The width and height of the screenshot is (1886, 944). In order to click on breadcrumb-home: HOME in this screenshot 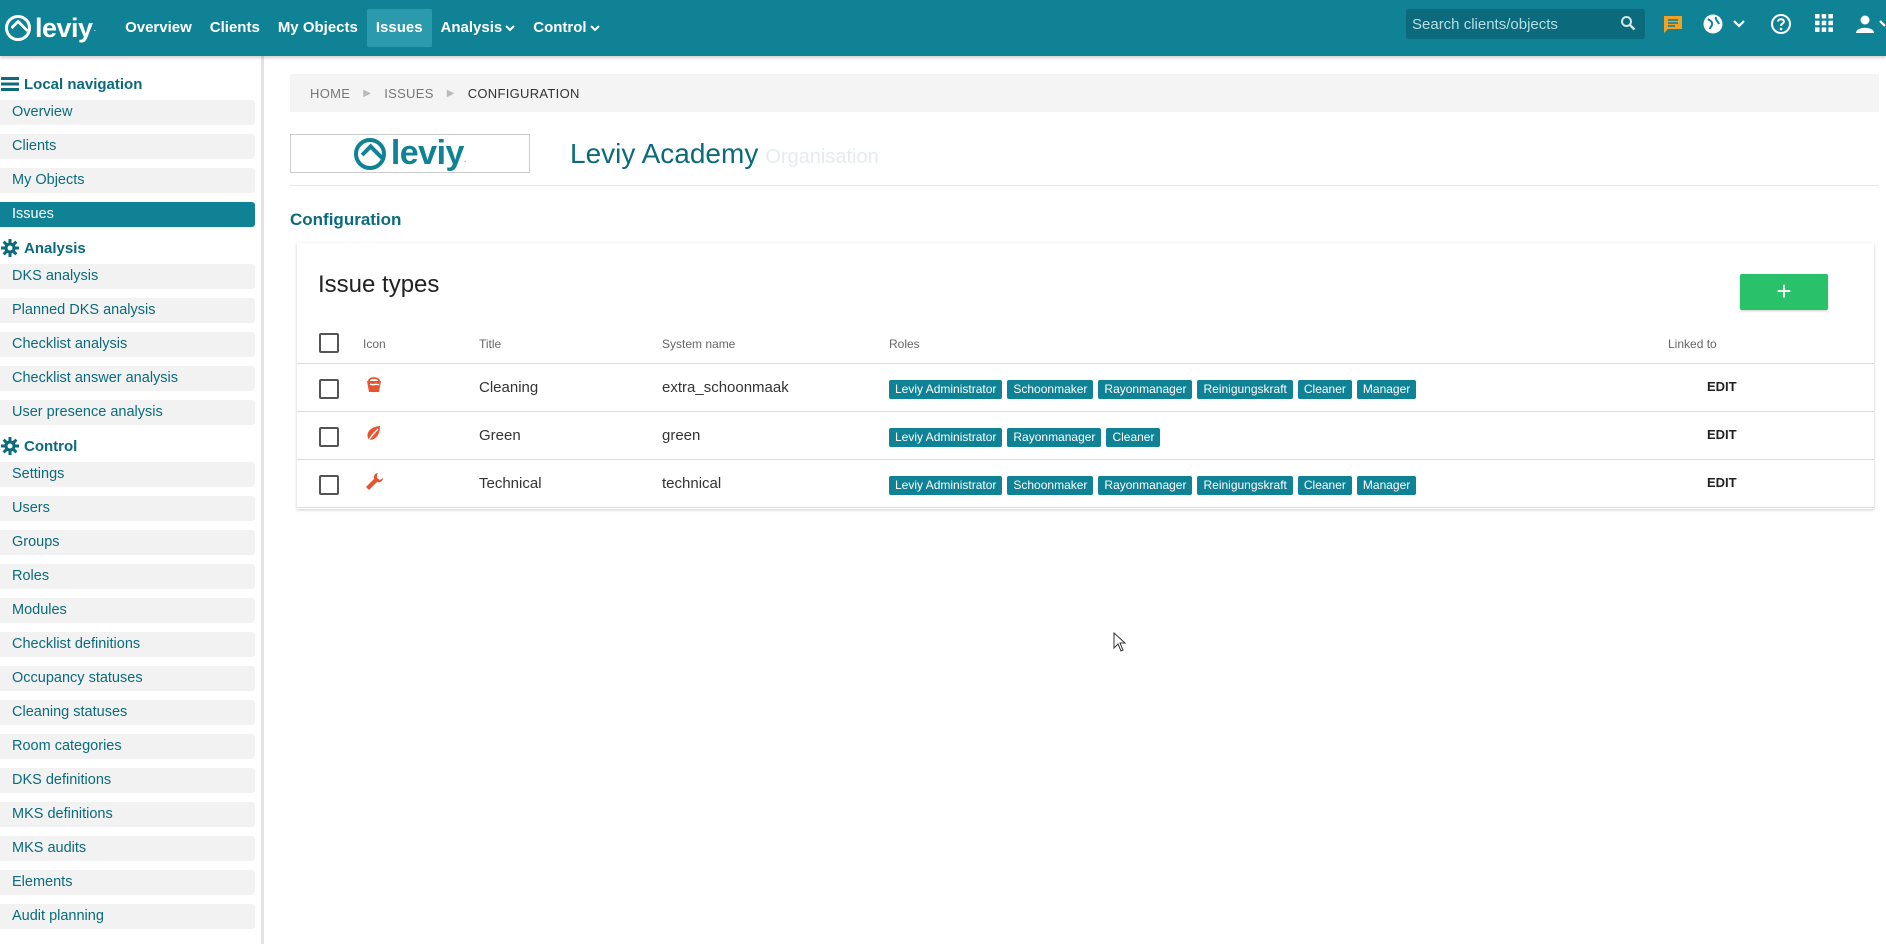, I will do `click(330, 93)`.